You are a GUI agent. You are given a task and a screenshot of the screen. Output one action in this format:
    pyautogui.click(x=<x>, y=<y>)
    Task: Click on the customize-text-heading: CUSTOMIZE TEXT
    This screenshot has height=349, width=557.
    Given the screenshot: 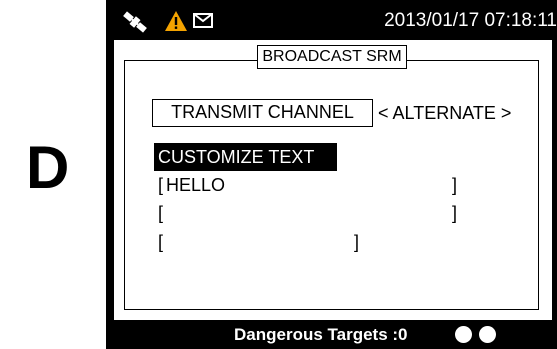 What is the action you would take?
    pyautogui.click(x=245, y=157)
    